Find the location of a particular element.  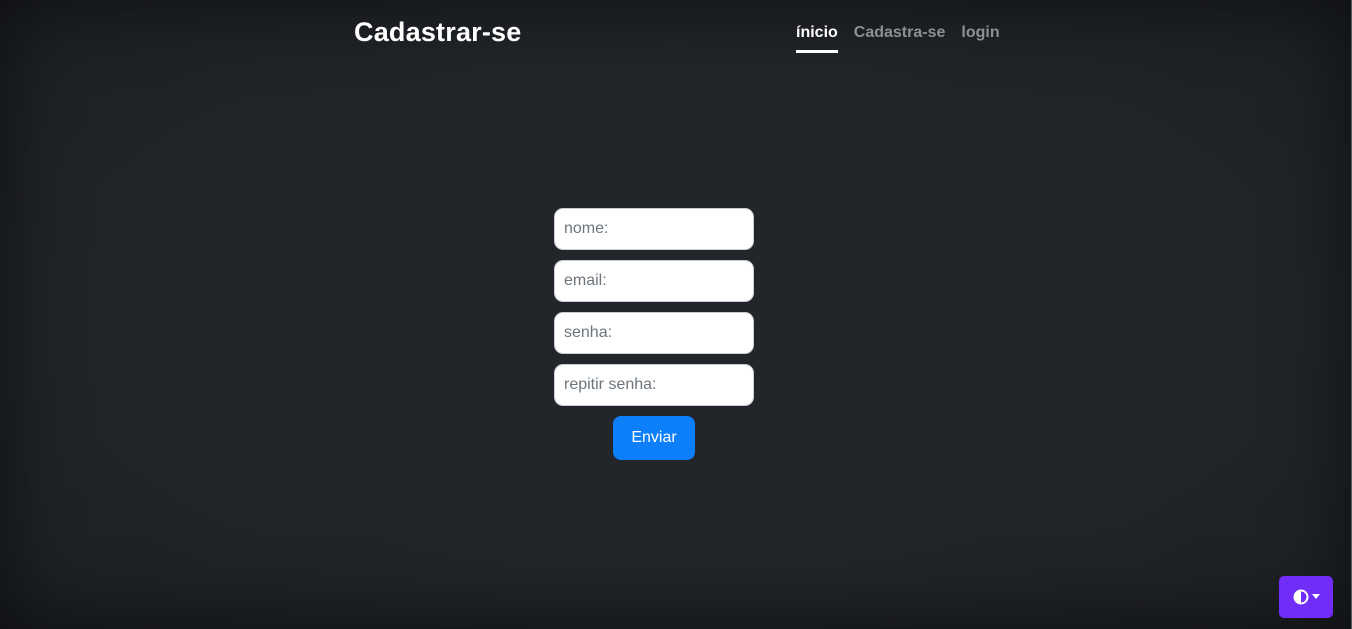

main-nav: ínicio Cadastra-se login is located at coordinates (898, 38).